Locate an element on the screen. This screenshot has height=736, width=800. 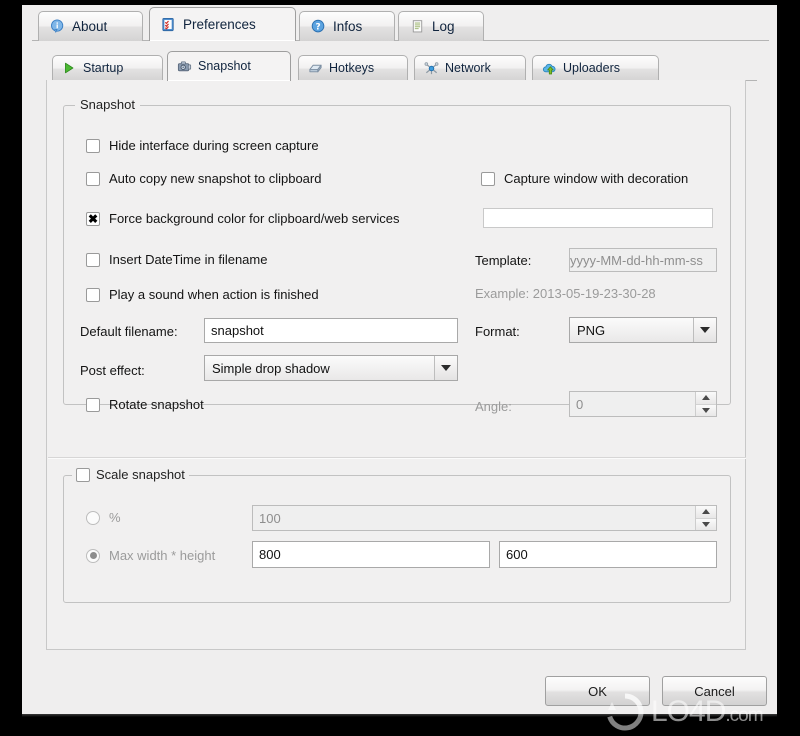
tab-log-label: Log is located at coordinates (443, 26).